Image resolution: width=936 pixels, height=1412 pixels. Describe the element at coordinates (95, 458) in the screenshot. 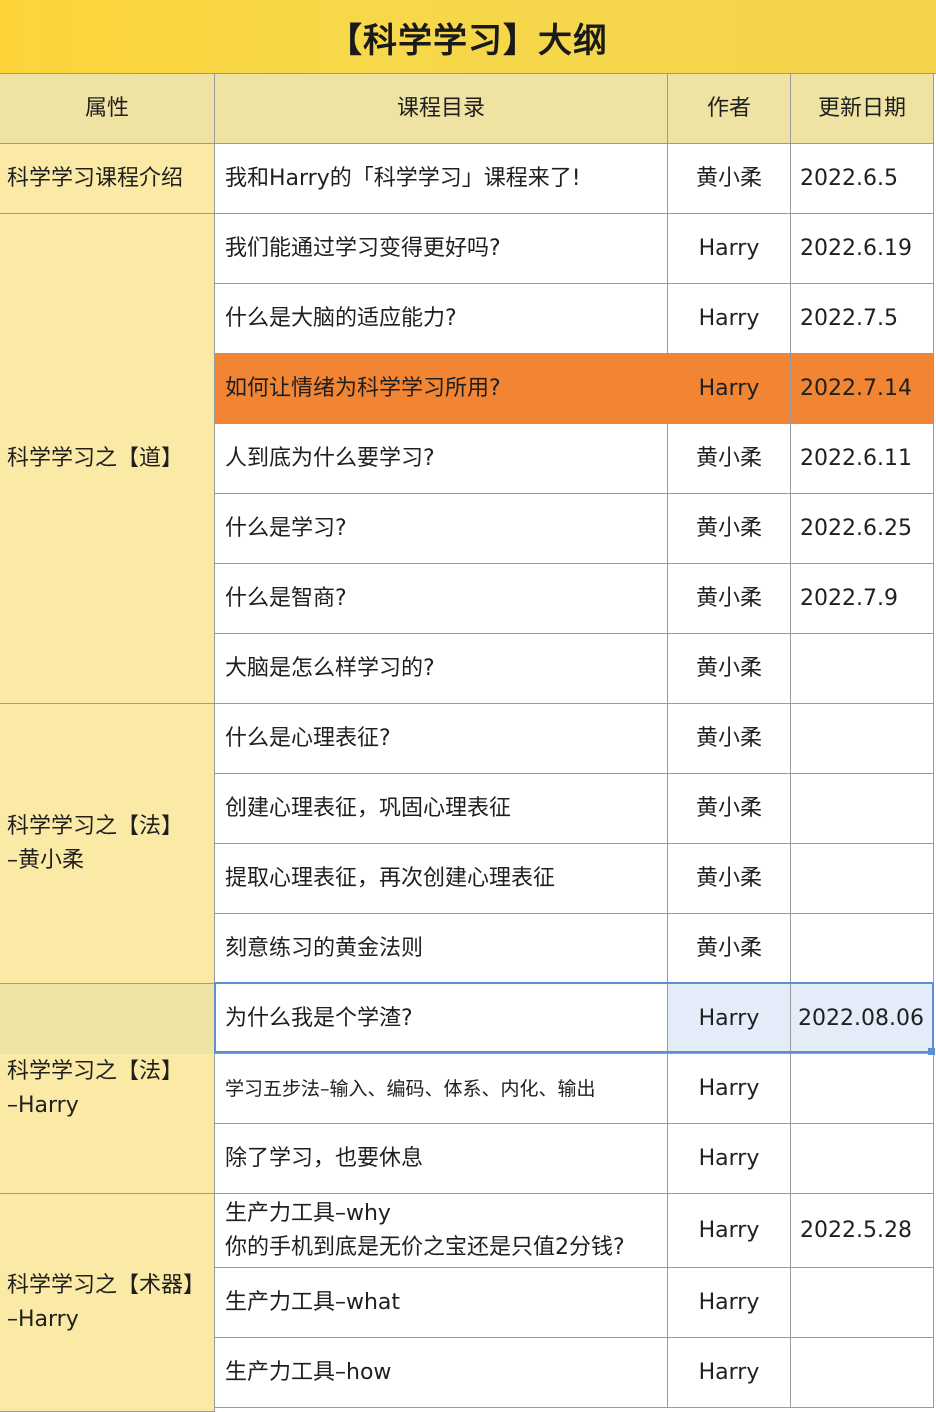

I see `group-label: 科学学习之【道】` at that location.